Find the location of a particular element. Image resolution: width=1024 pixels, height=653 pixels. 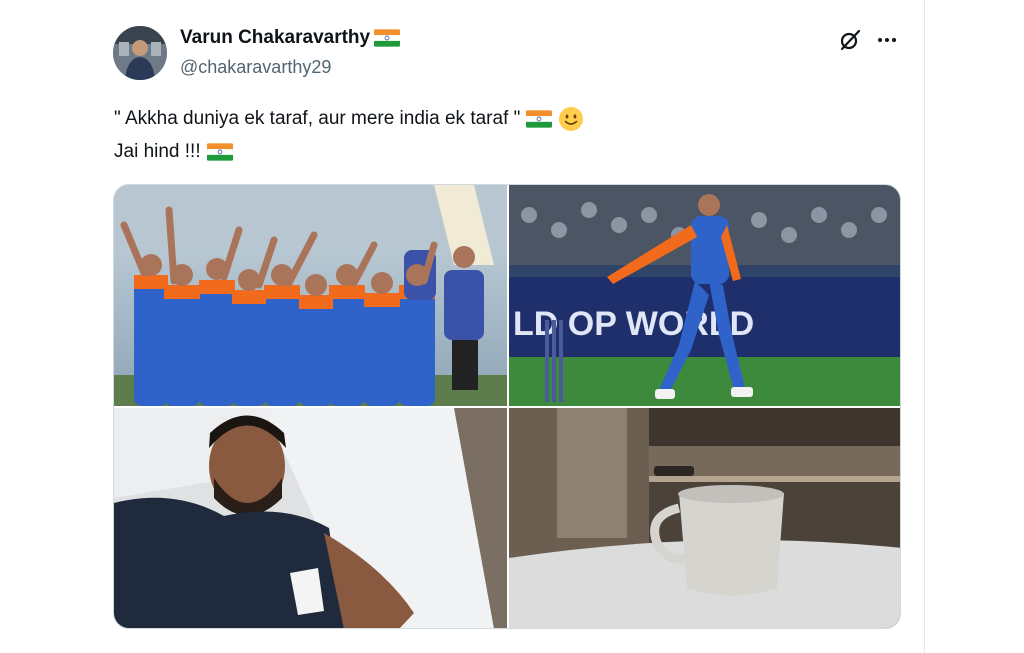

coffee-mug-on-bed-photo is located at coordinates (704, 518).